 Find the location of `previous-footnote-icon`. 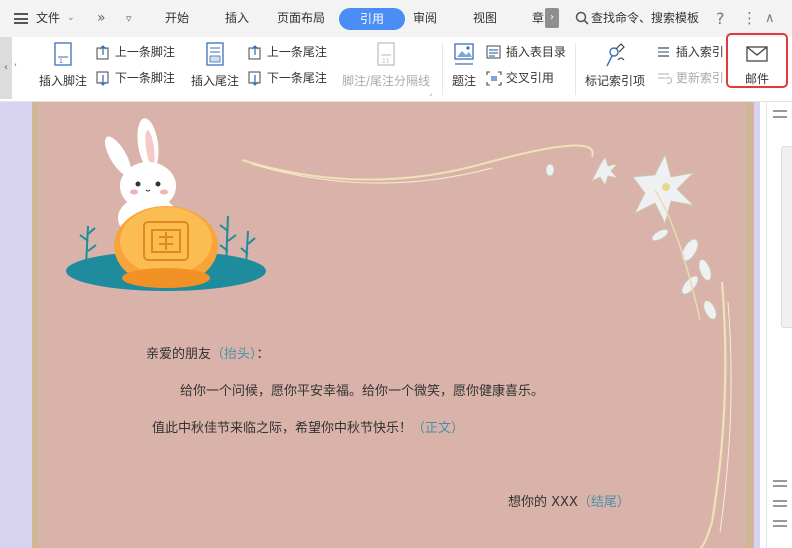

previous-footnote-icon is located at coordinates (102, 52).